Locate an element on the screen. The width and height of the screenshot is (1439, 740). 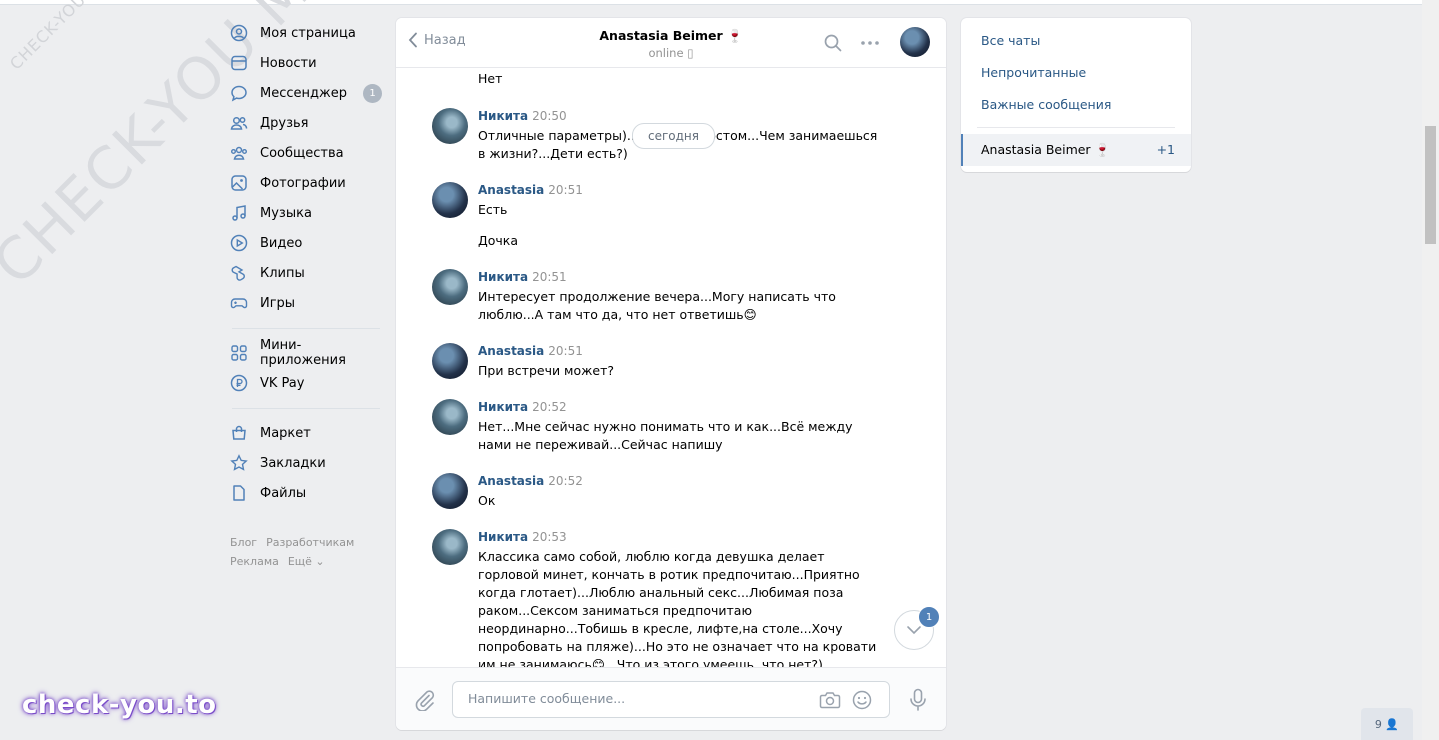
video-icon is located at coordinates (239, 243).